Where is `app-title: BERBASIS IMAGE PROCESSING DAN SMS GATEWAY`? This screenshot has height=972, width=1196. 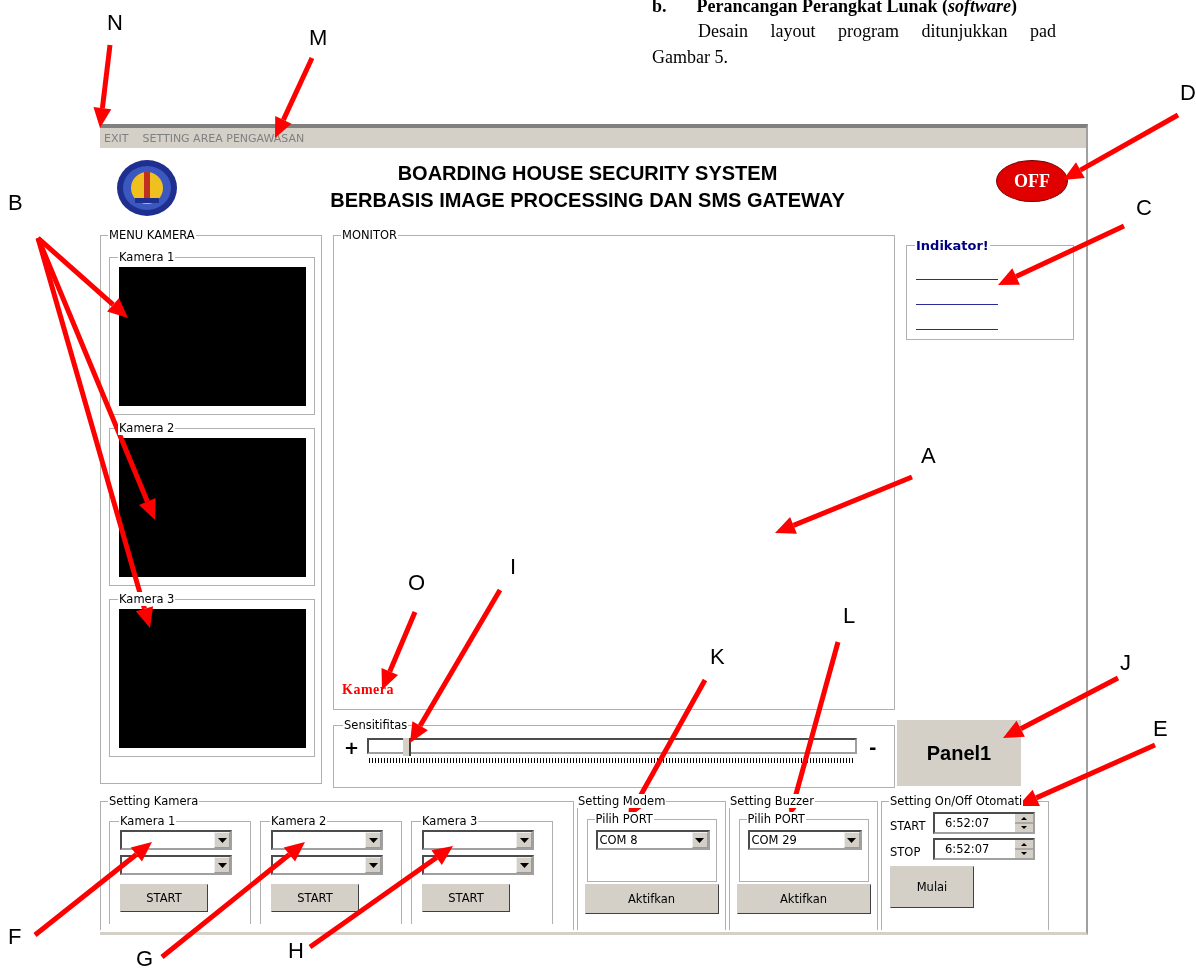
app-title: BERBASIS IMAGE PROCESSING DAN SMS GATEWAY is located at coordinates (587, 200).